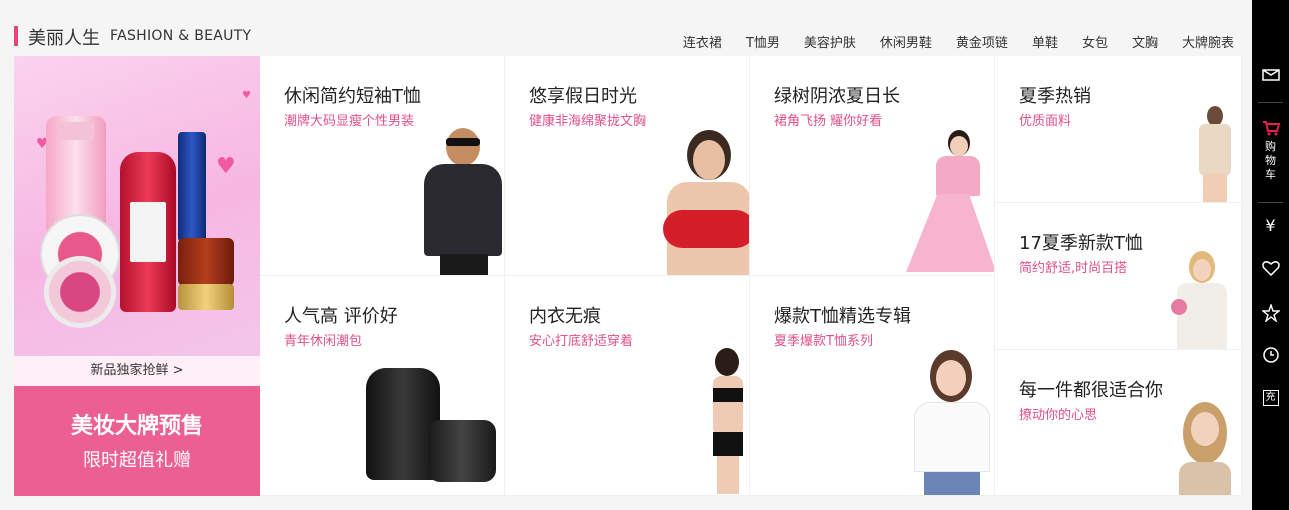 The width and height of the screenshot is (1289, 510). Describe the element at coordinates (1270, 225) in the screenshot. I see `yen-icon: ¥` at that location.